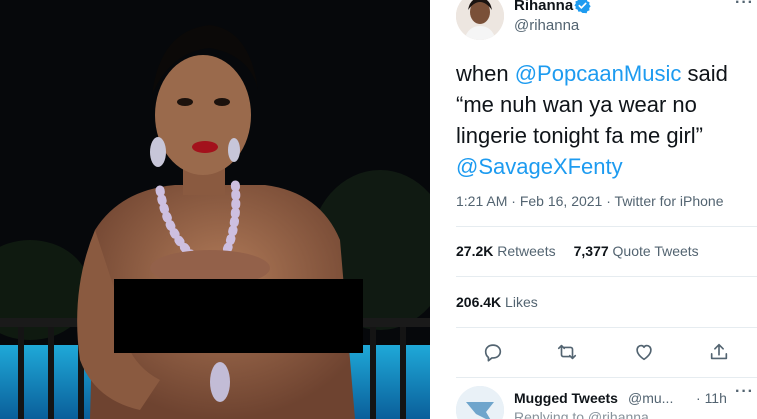  I want to click on retweet-icon, so click(567, 352).